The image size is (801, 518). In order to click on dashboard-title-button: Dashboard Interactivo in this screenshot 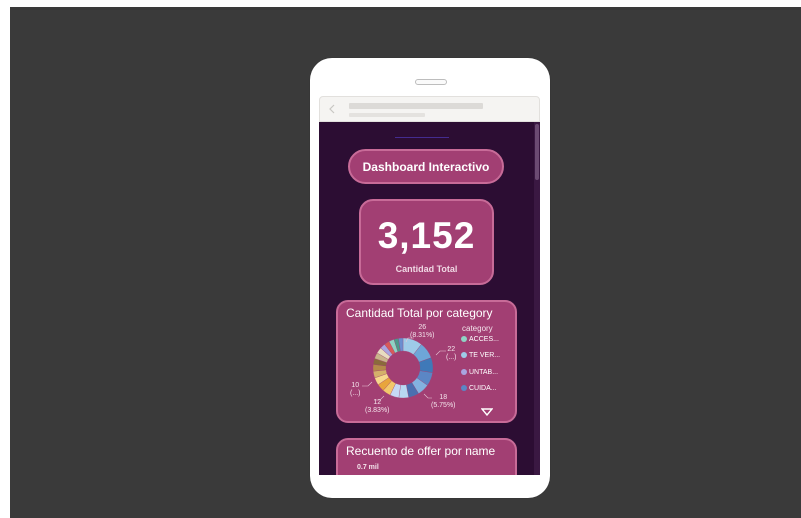, I will do `click(426, 166)`.